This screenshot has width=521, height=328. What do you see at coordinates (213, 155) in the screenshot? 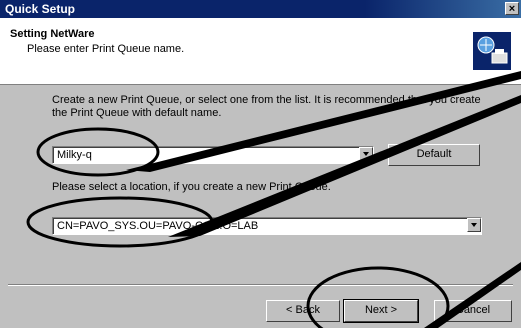
I see `print-queue-combobox: Milky-q` at bounding box center [213, 155].